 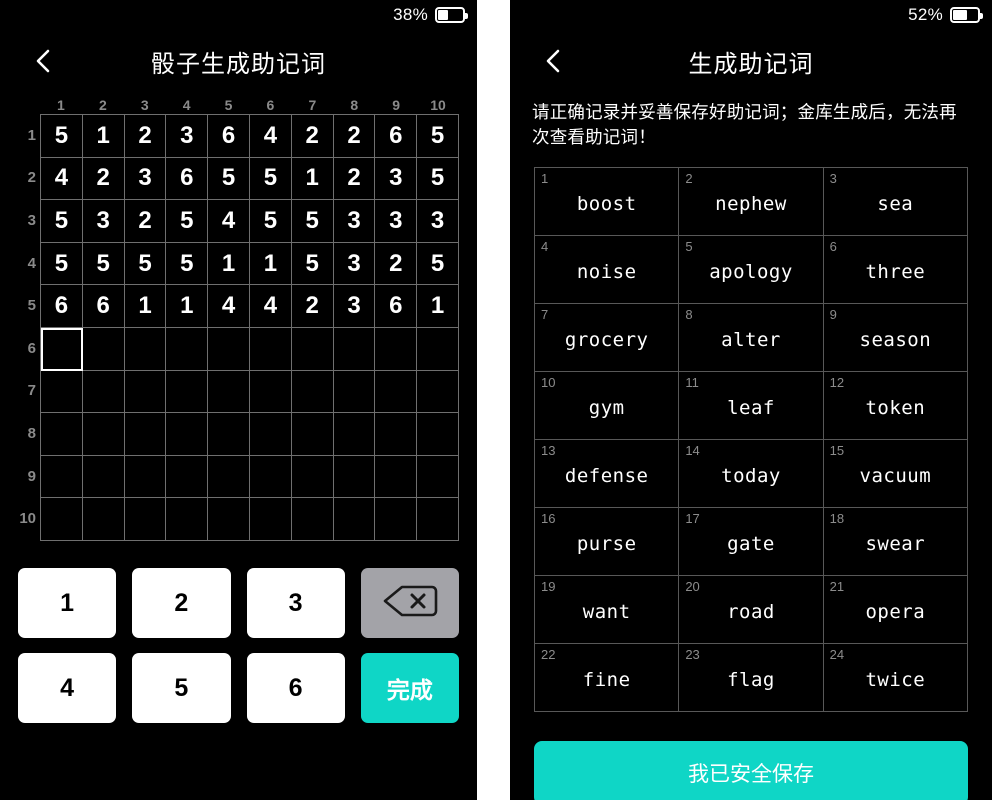 I want to click on key-1: 1, so click(x=67, y=603).